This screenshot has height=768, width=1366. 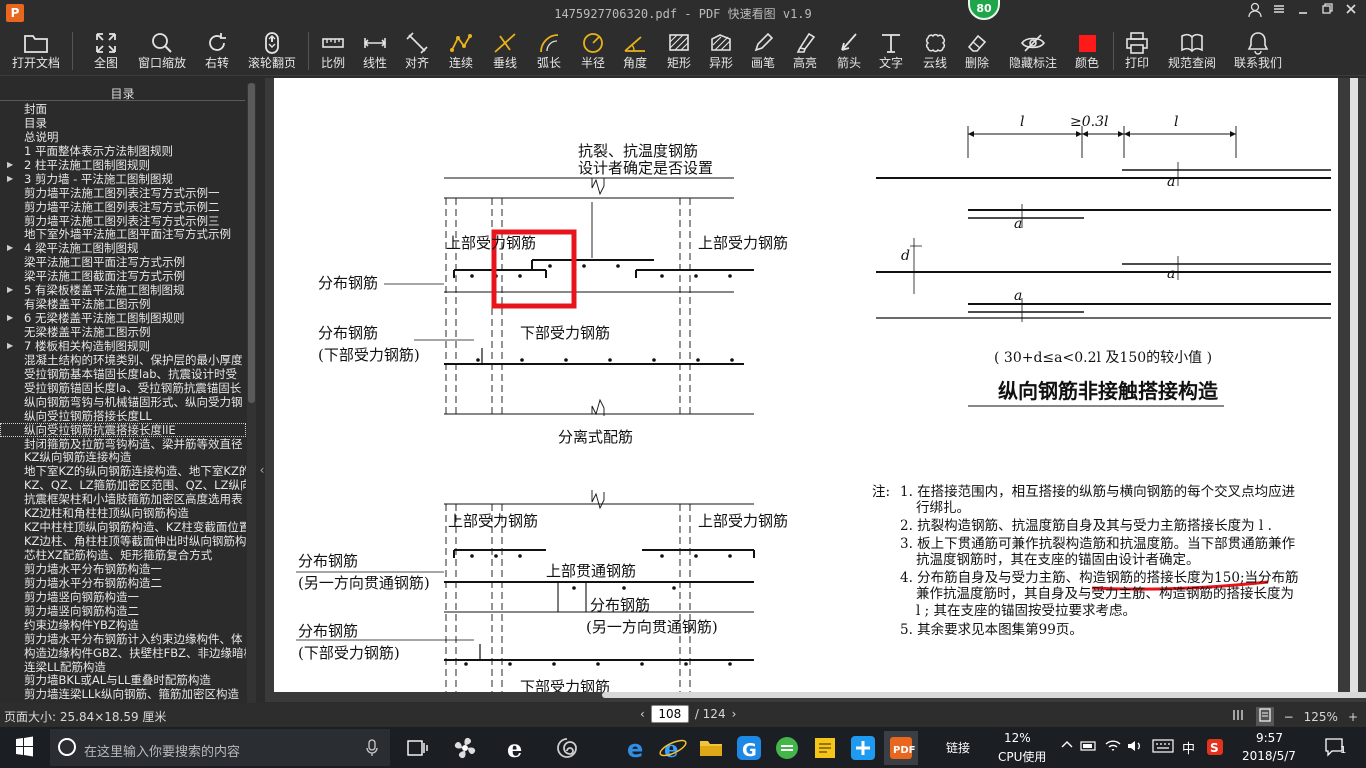 I want to click on toc-item: 剪力墙水平分布钢筋计入约束边缘构件、体, so click(x=123, y=639).